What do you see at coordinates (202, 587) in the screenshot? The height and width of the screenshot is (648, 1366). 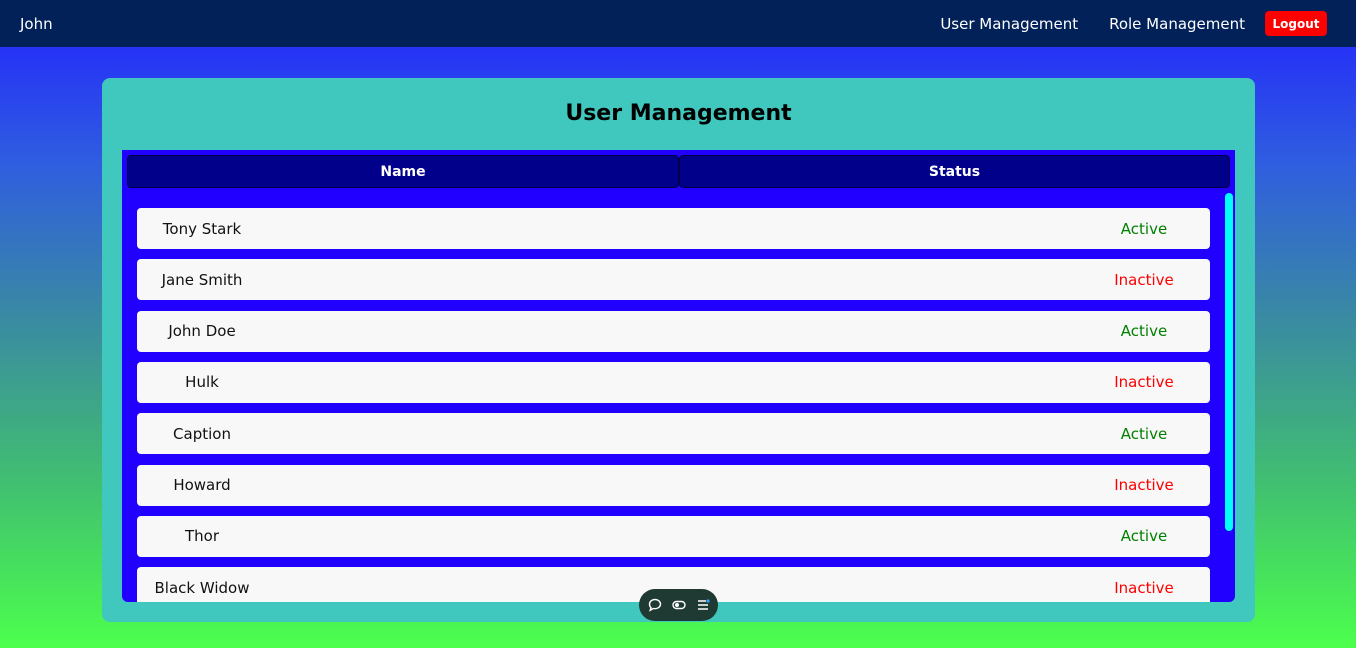 I see `user-name-cell: Black Widow` at bounding box center [202, 587].